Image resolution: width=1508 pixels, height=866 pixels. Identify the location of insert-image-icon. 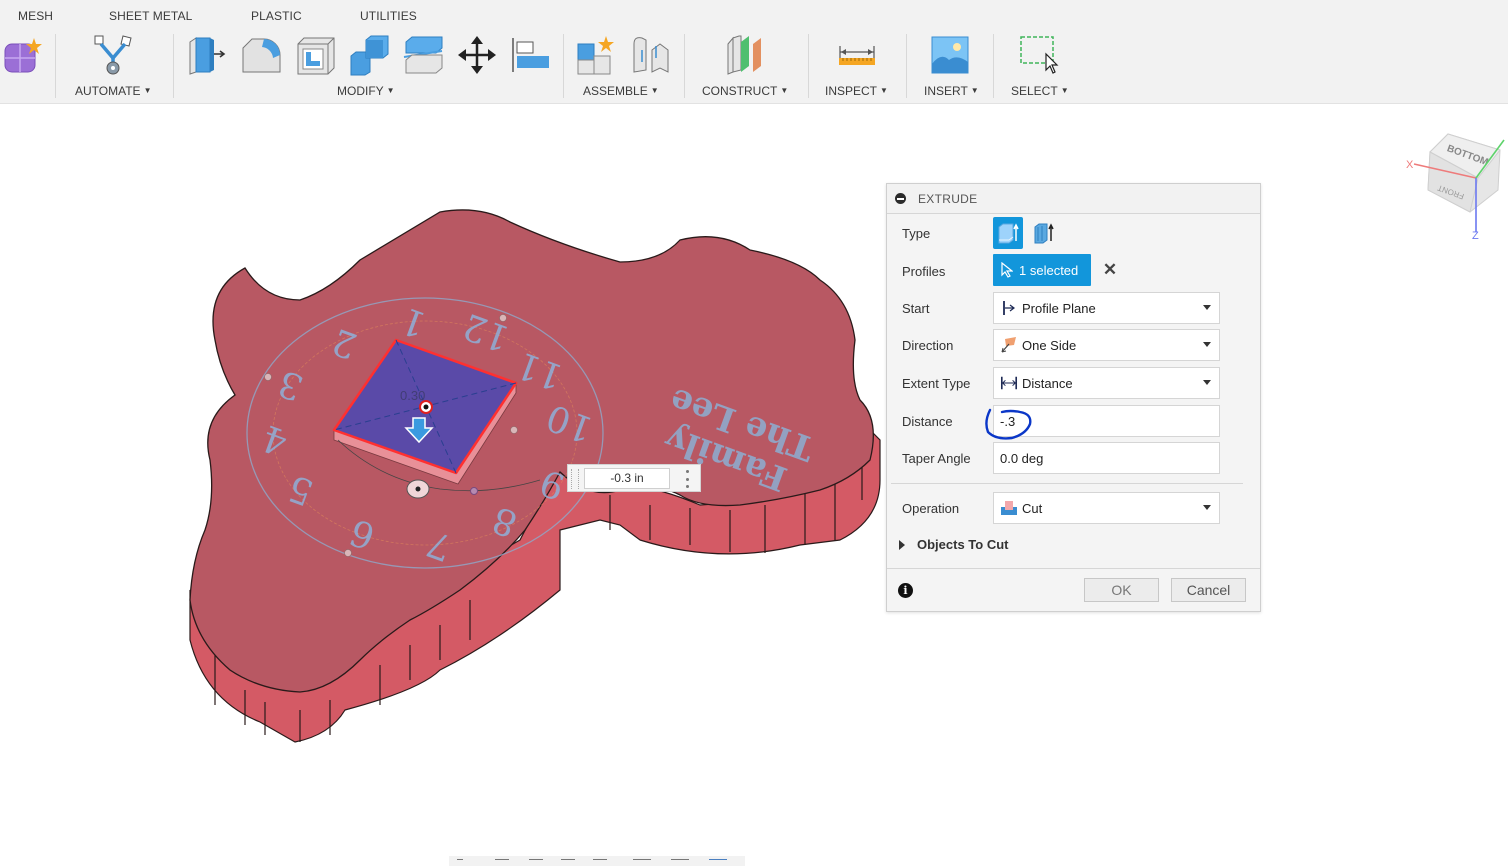
(950, 55).